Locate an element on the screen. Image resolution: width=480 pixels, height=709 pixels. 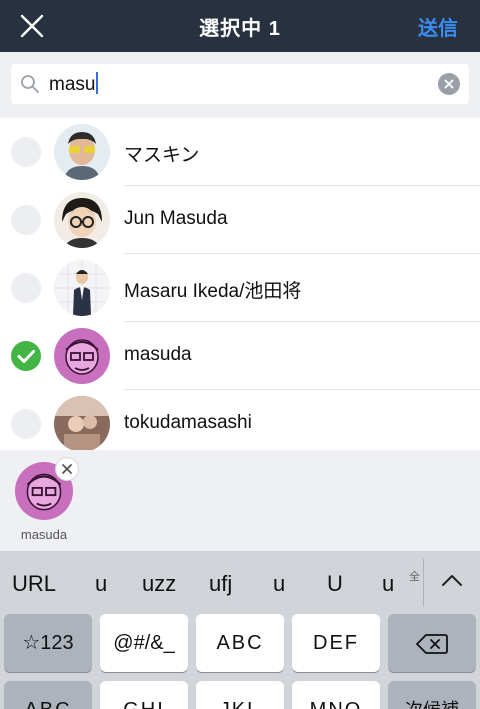
search-input: masu is located at coordinates (240, 84).